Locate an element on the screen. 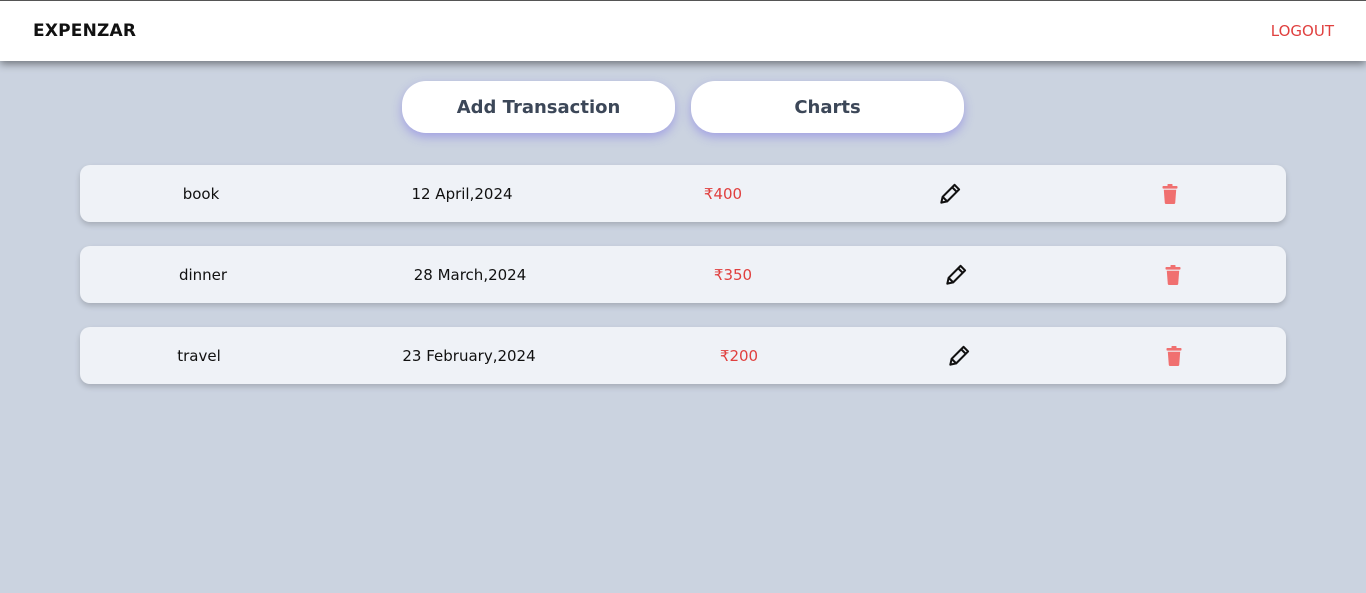 The height and width of the screenshot is (593, 1366). add-transaction-button: Add Transaction is located at coordinates (538, 107).